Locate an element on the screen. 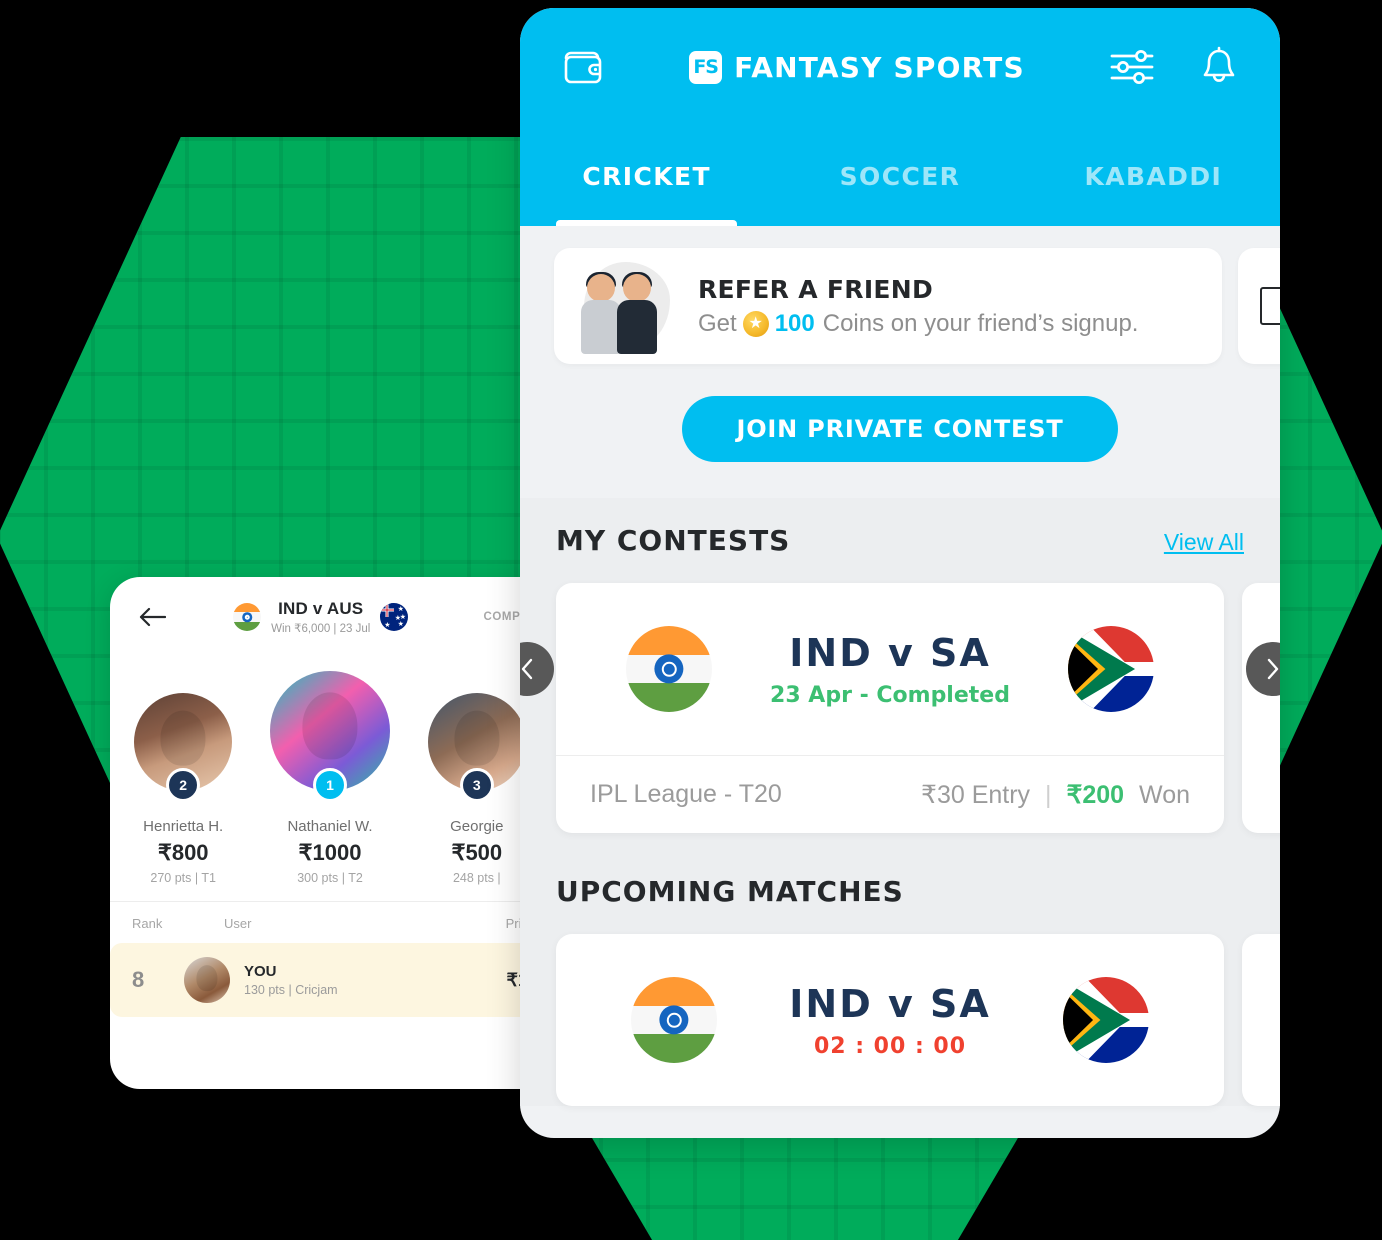 The width and height of the screenshot is (1382, 1240). leaderboard-match-title: IND v AUS Win ₹6,000 | 23 Jul ★ ★ ★ ★ ★ is located at coordinates (320, 617).